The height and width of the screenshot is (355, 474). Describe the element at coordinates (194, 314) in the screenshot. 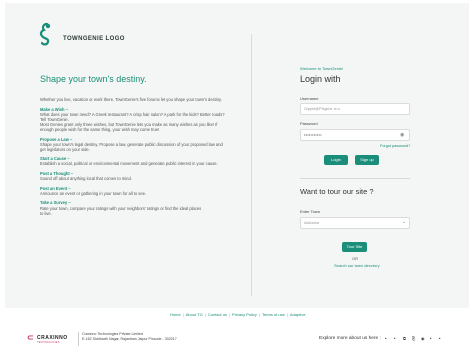

I see `footer-link: About TG` at that location.